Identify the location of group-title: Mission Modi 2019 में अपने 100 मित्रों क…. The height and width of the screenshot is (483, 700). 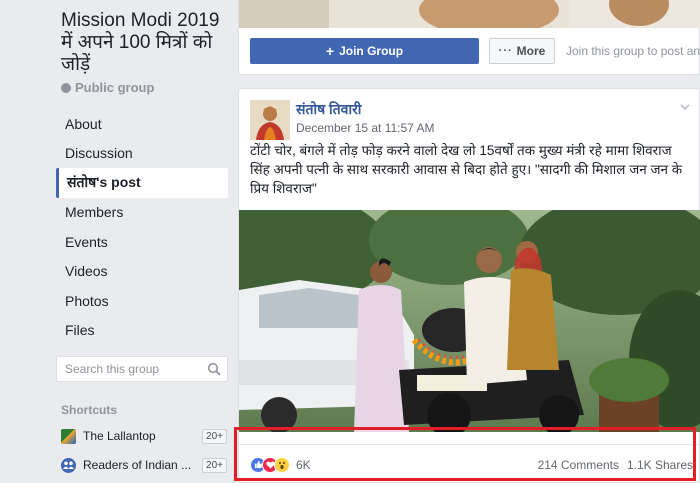
(148, 43).